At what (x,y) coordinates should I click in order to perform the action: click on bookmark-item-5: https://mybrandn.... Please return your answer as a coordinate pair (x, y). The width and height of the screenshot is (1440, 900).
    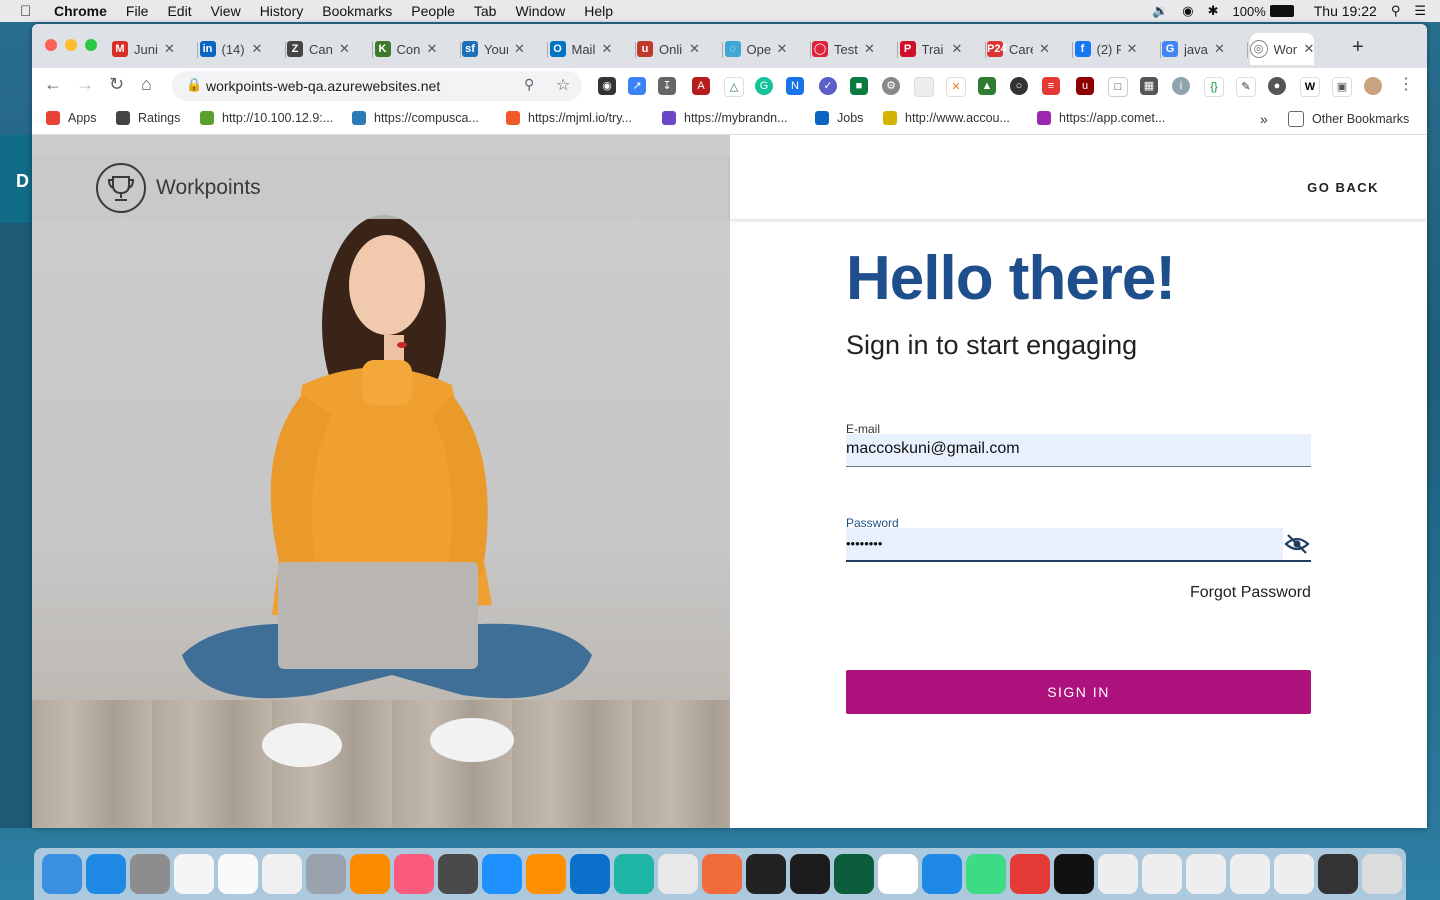
    Looking at the image, I should click on (725, 118).